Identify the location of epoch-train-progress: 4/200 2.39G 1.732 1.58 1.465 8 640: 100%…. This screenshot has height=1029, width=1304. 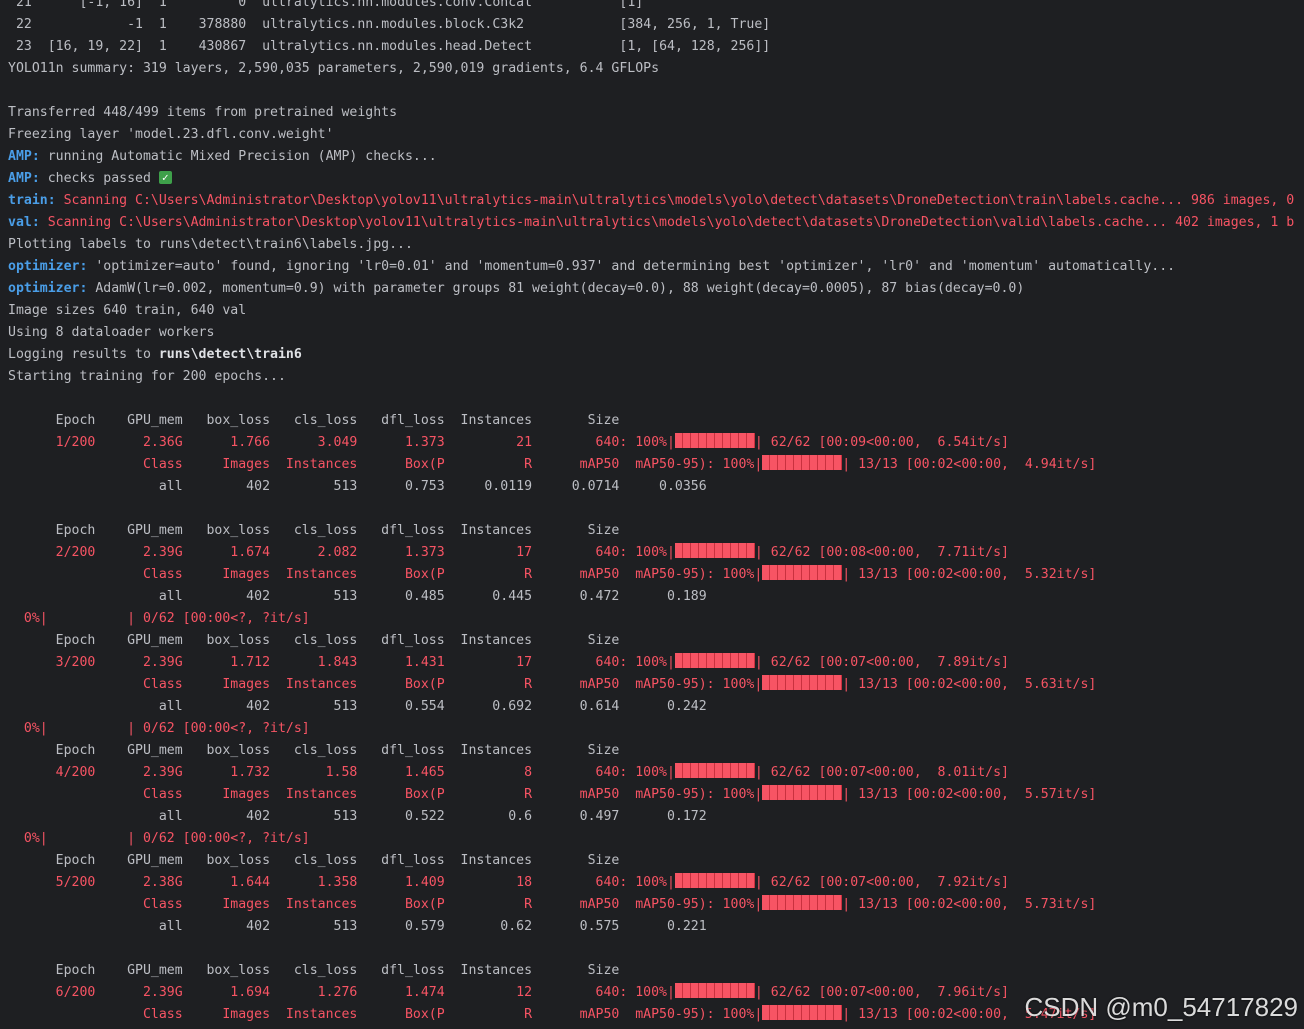
(508, 771).